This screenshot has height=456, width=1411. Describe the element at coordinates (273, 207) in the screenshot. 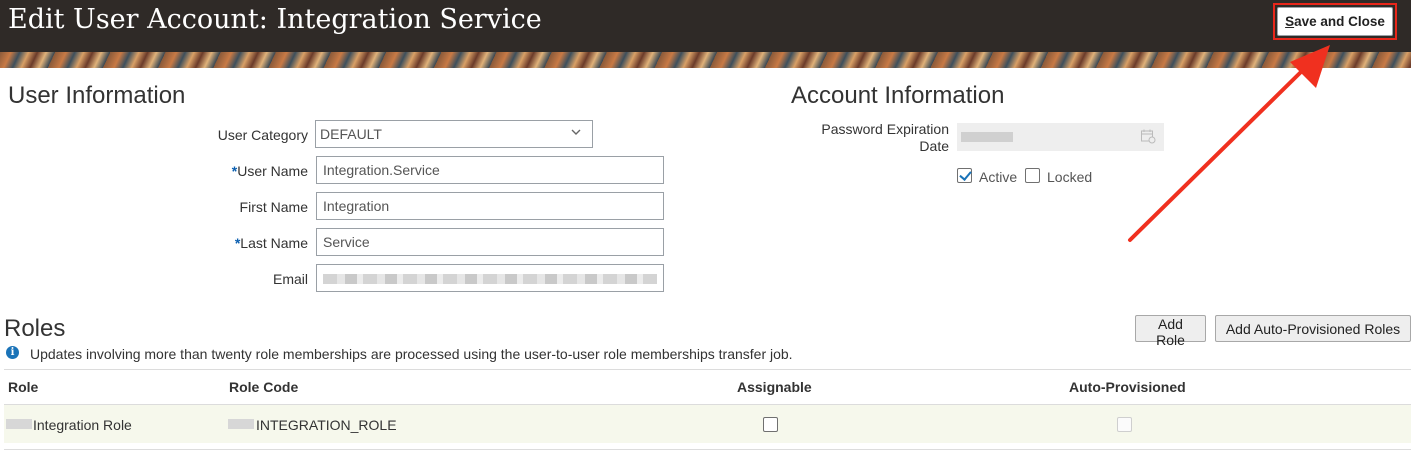

I see `first-name-label: First Name` at that location.